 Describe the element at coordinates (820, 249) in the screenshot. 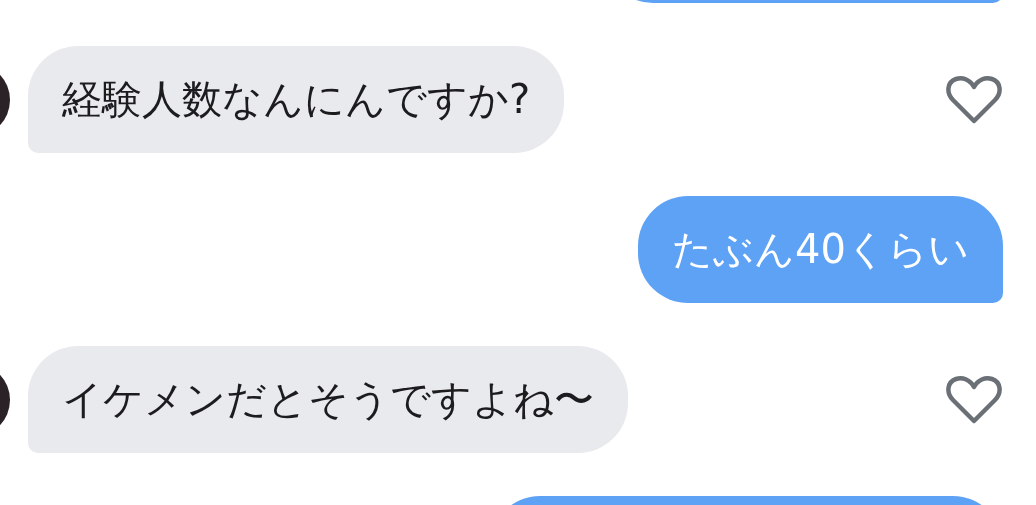

I see `message-bubble: たぶん40くらい` at that location.